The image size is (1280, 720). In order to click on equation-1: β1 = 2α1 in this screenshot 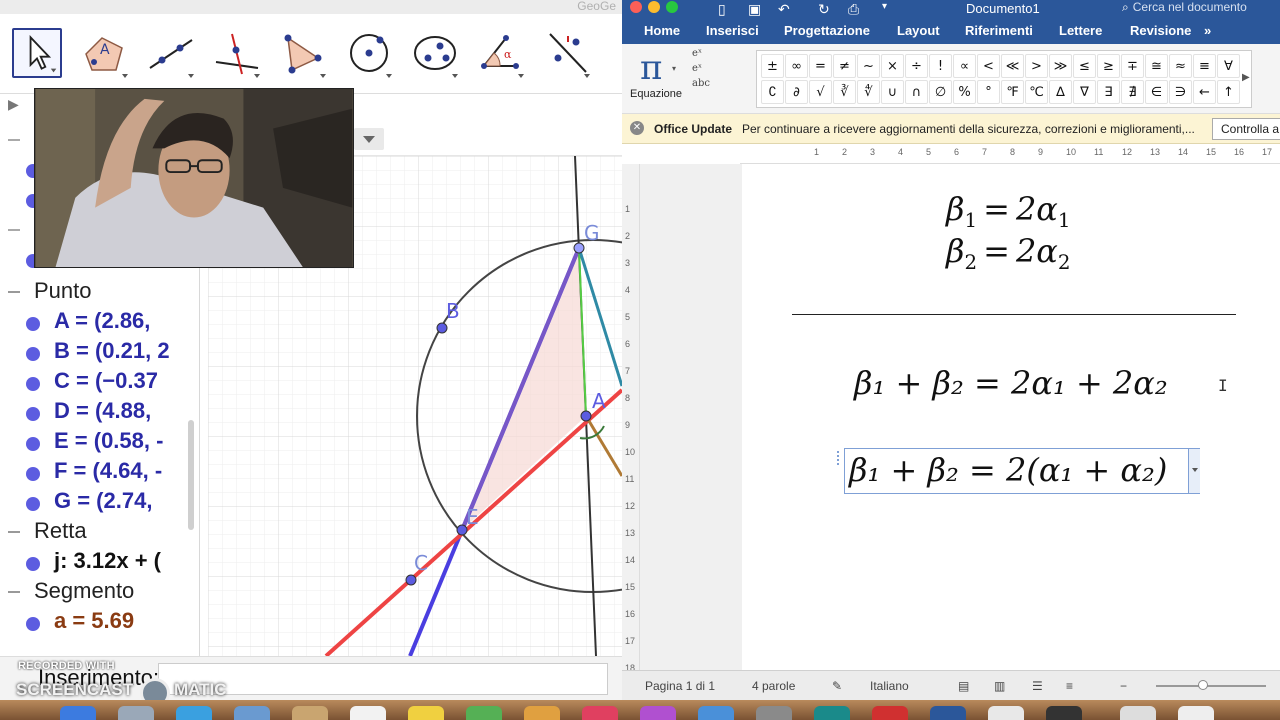, I will do `click(1008, 211)`.